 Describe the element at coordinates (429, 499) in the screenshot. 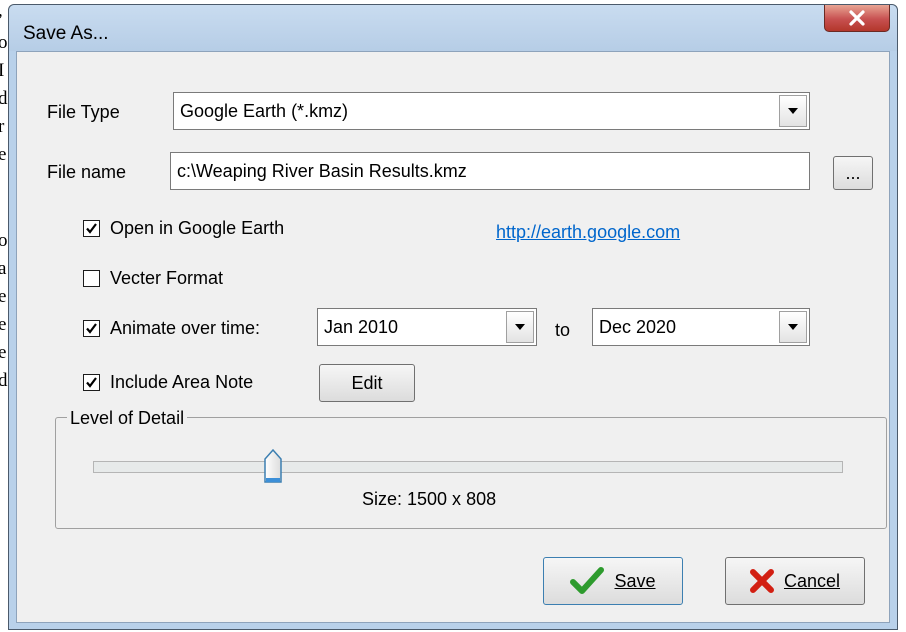

I see `size-text: Size: 1500 x 808` at that location.